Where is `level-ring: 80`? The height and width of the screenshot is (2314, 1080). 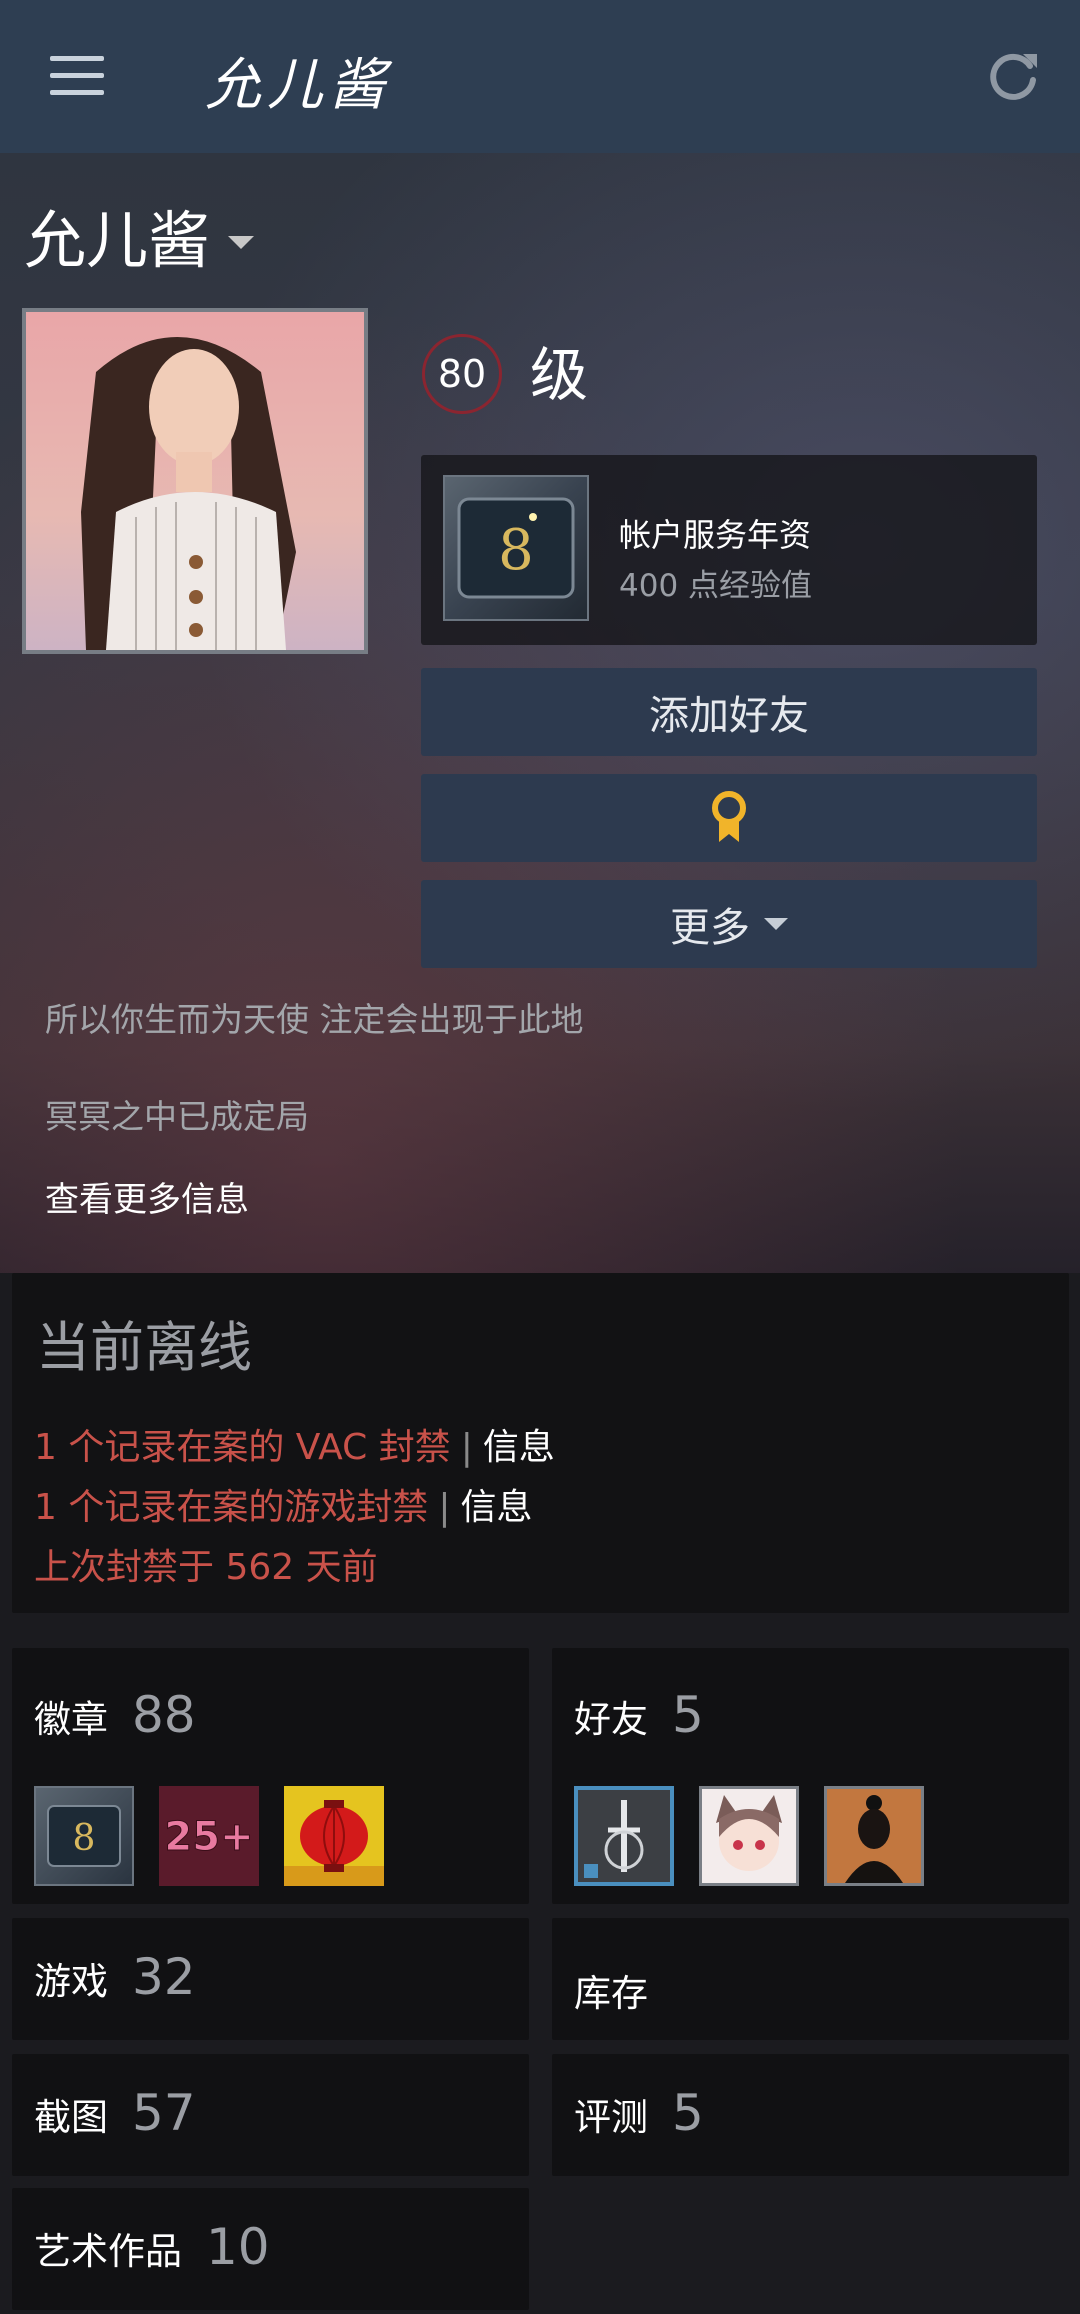 level-ring: 80 is located at coordinates (462, 374).